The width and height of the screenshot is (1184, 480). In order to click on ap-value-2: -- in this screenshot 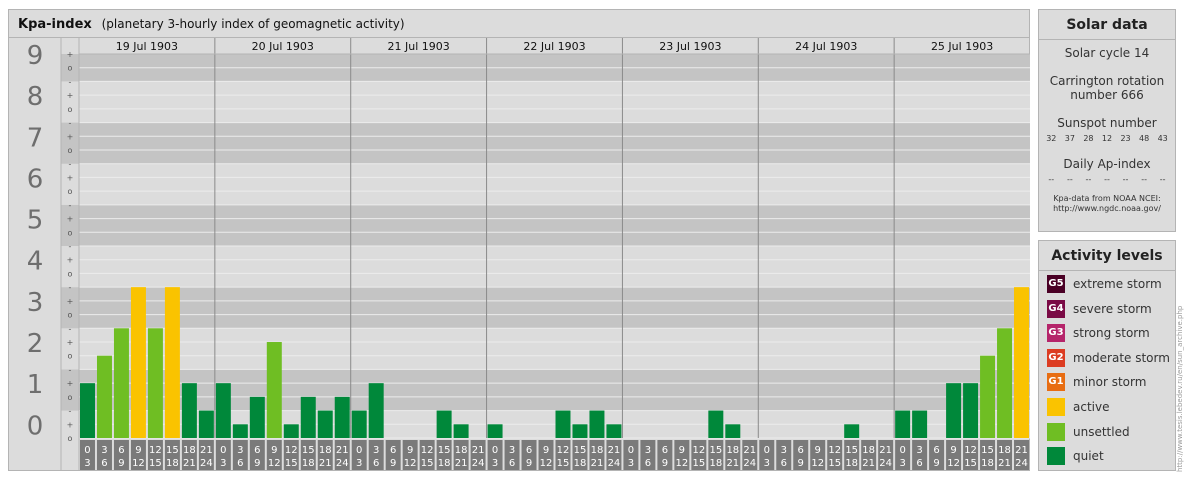, I will do `click(1088, 179)`.